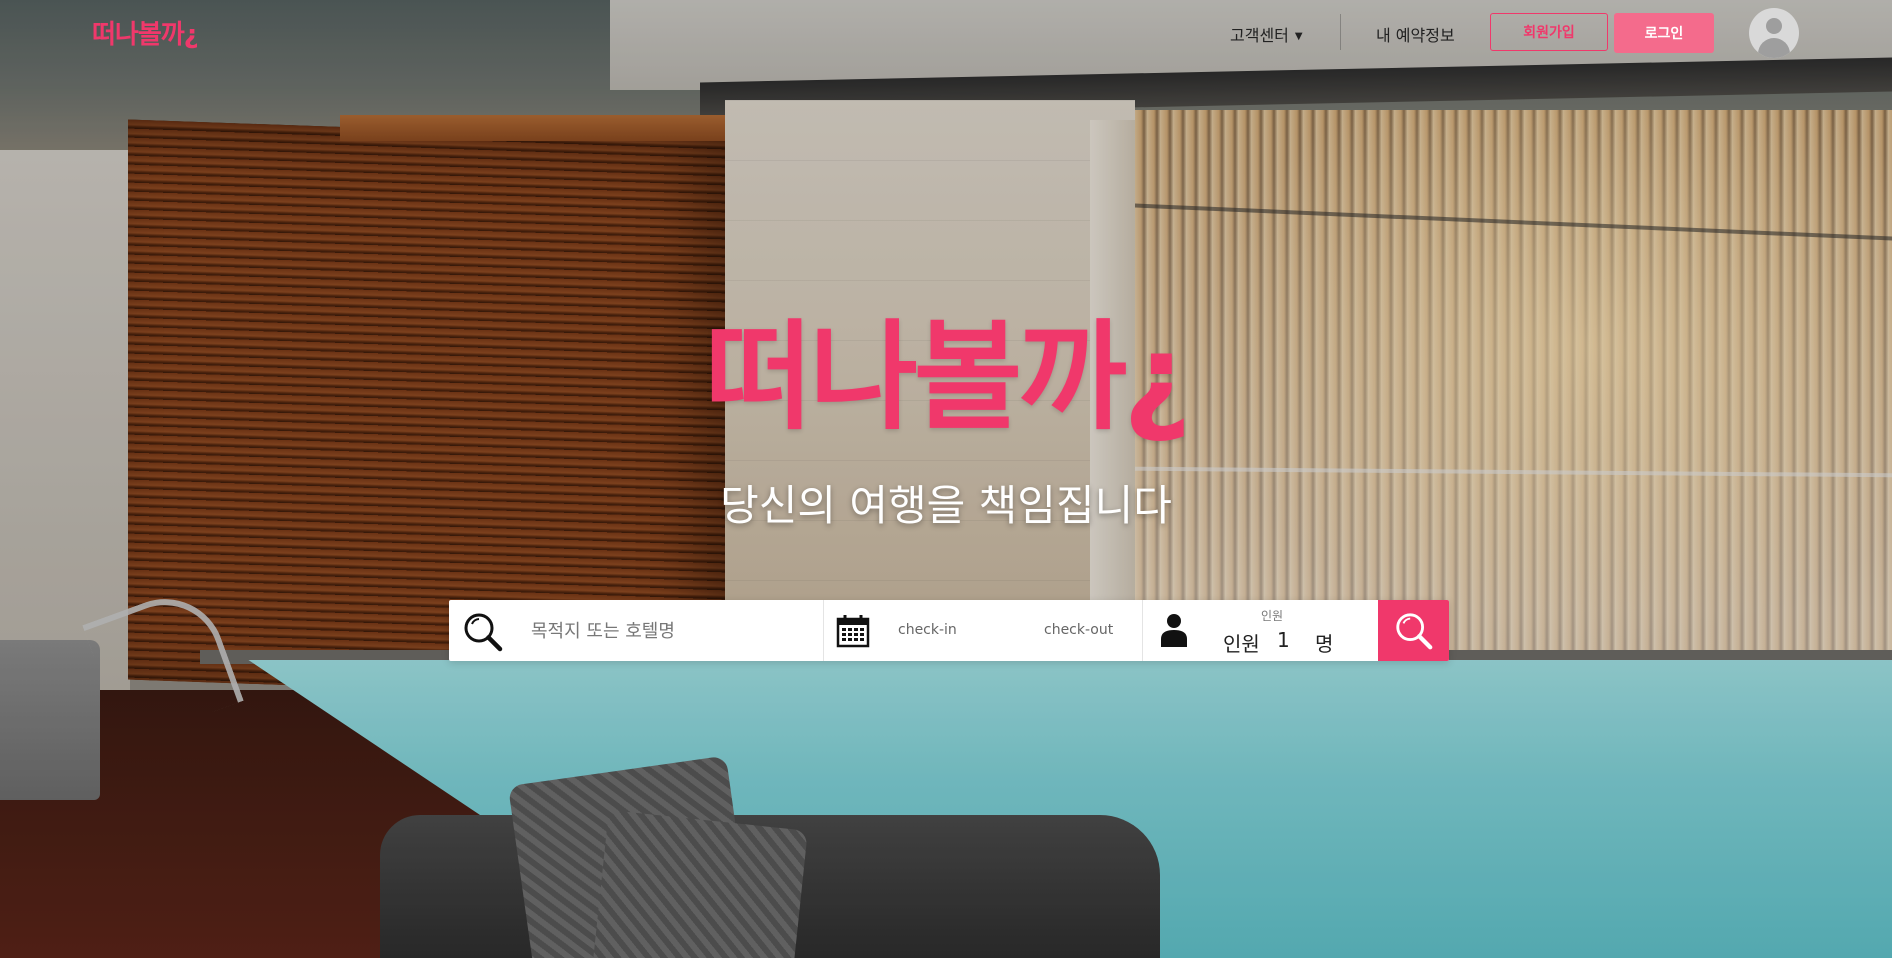 The height and width of the screenshot is (958, 1892). What do you see at coordinates (1340, 32) in the screenshot?
I see `nav-divider` at bounding box center [1340, 32].